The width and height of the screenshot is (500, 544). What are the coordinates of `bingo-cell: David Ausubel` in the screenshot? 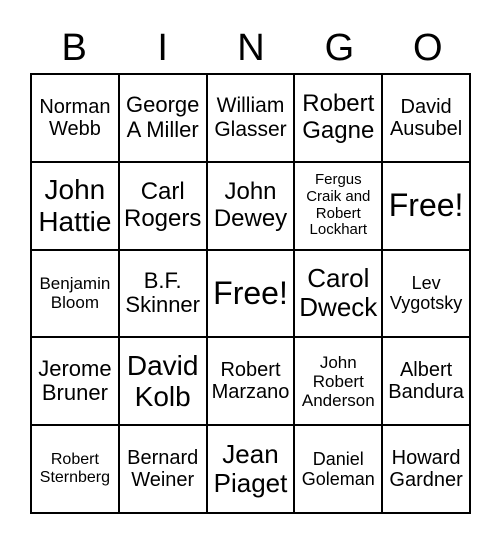 It's located at (426, 118).